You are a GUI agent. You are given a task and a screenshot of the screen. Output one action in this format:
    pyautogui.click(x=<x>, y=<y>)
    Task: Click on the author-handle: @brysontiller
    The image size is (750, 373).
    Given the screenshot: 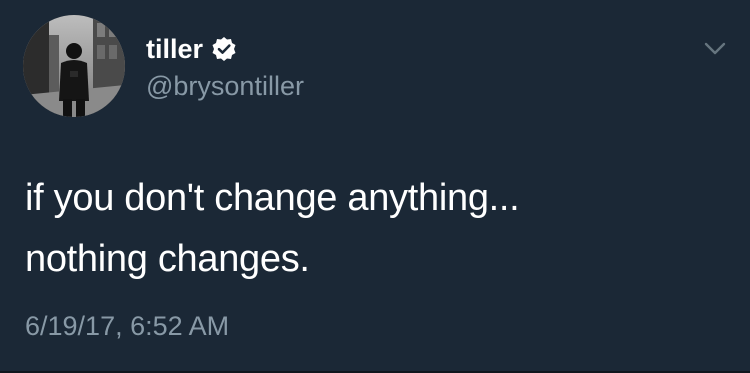 What is the action you would take?
    pyautogui.click(x=225, y=86)
    